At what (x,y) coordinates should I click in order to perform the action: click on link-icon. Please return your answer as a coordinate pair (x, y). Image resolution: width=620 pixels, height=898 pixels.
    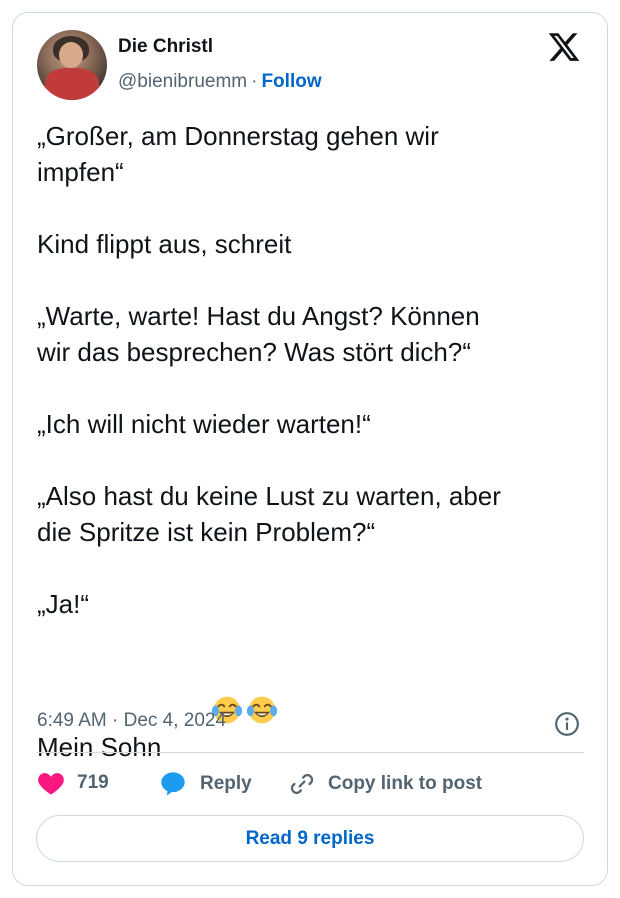
    Looking at the image, I should click on (302, 784).